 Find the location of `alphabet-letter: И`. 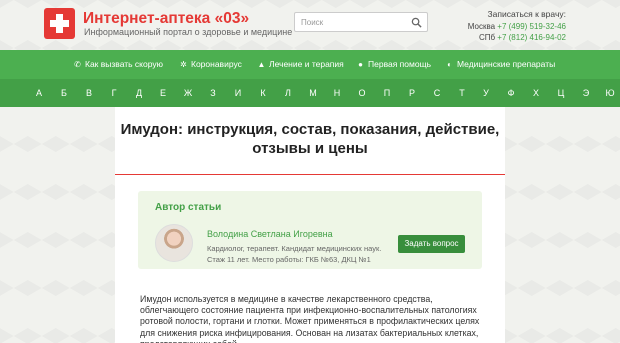

alphabet-letter: И is located at coordinates (238, 93).